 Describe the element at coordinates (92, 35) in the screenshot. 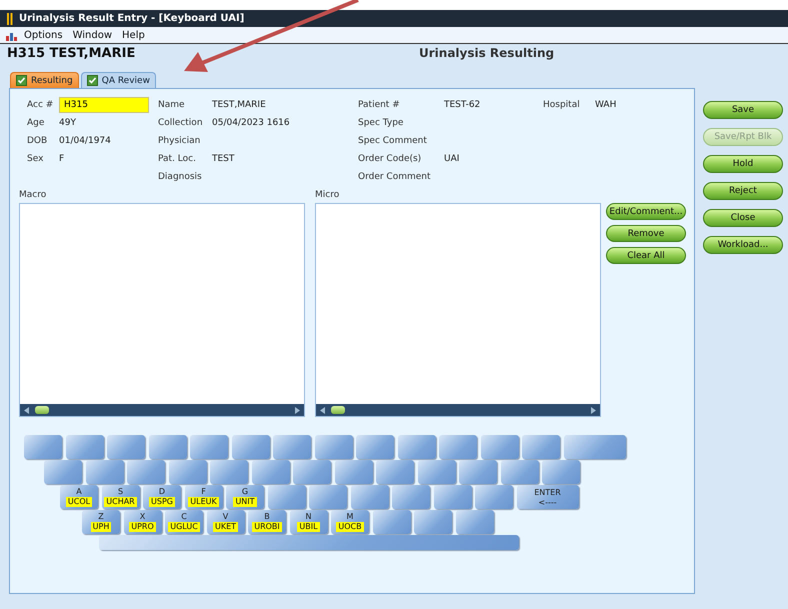

I see `menu-item: Window` at that location.